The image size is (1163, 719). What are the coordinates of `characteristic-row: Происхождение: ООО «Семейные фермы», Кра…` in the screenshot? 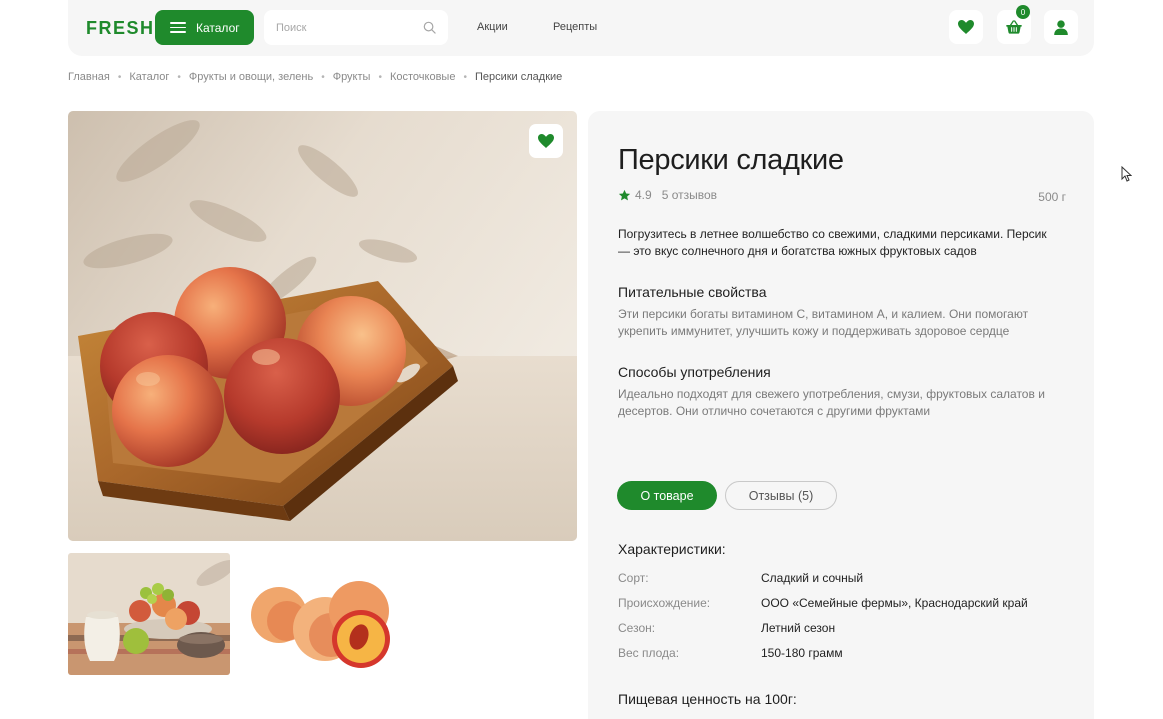 It's located at (843, 604).